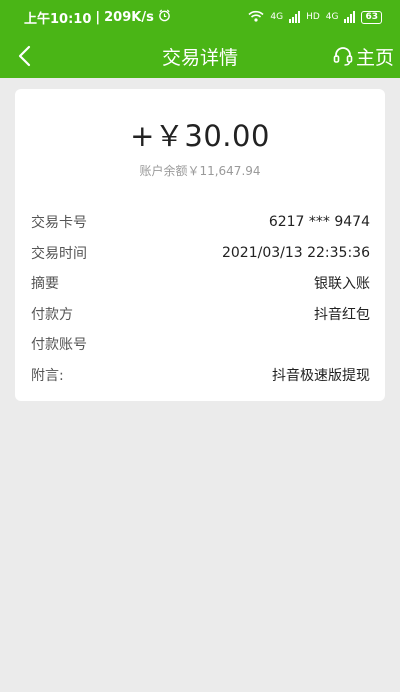 This screenshot has width=400, height=692. What do you see at coordinates (200, 283) in the screenshot?
I see `detail-row-summary: 摘要 银联入账` at bounding box center [200, 283].